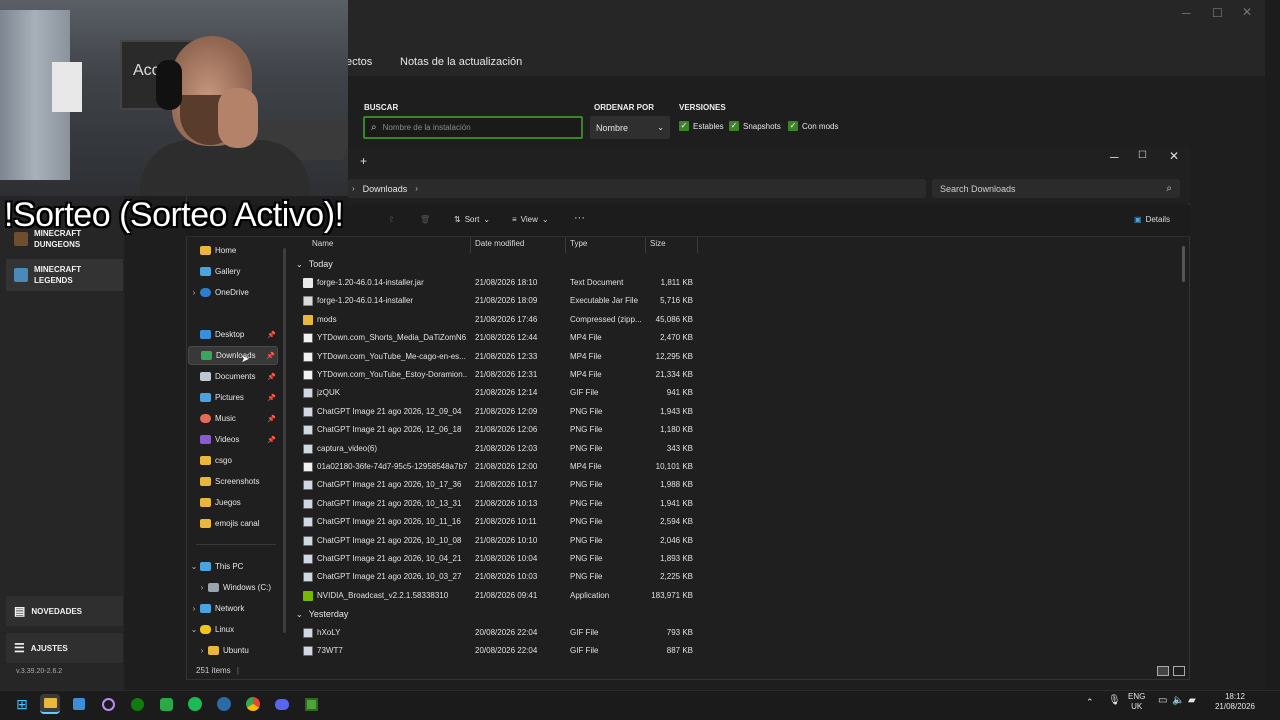 The width and height of the screenshot is (1280, 720). I want to click on chrome-taskbar-icon, so click(253, 704).